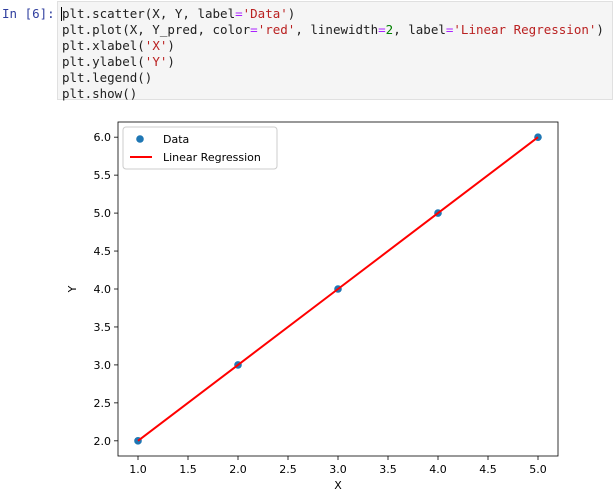 This screenshot has width=613, height=496. I want to click on code-line: plt.ylabel('Y'), so click(333, 62).